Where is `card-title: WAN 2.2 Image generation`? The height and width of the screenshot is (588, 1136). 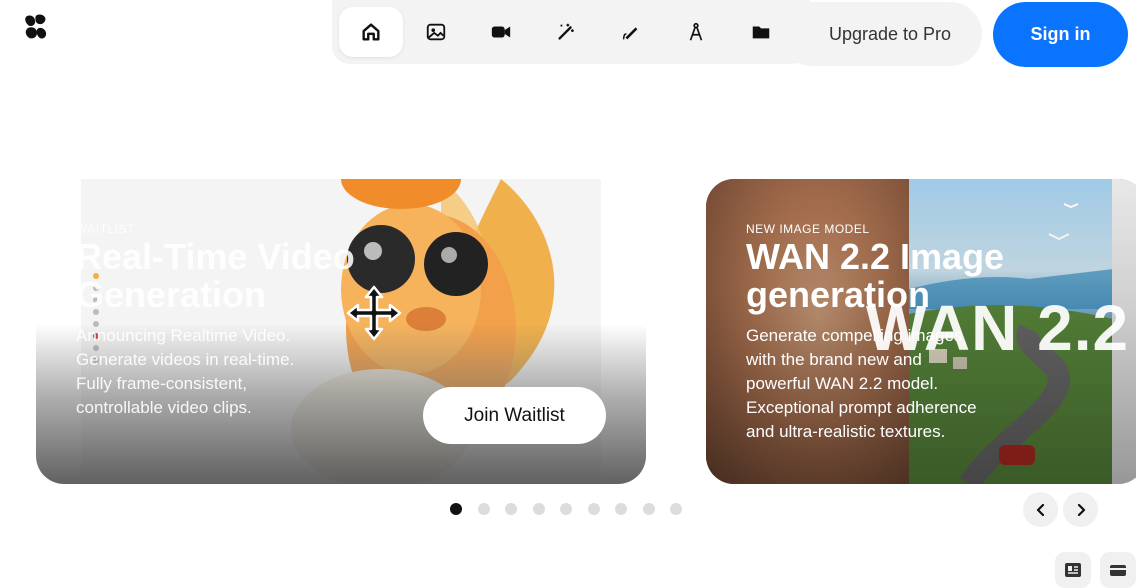
card-title: WAN 2.2 Image generation is located at coordinates (875, 275).